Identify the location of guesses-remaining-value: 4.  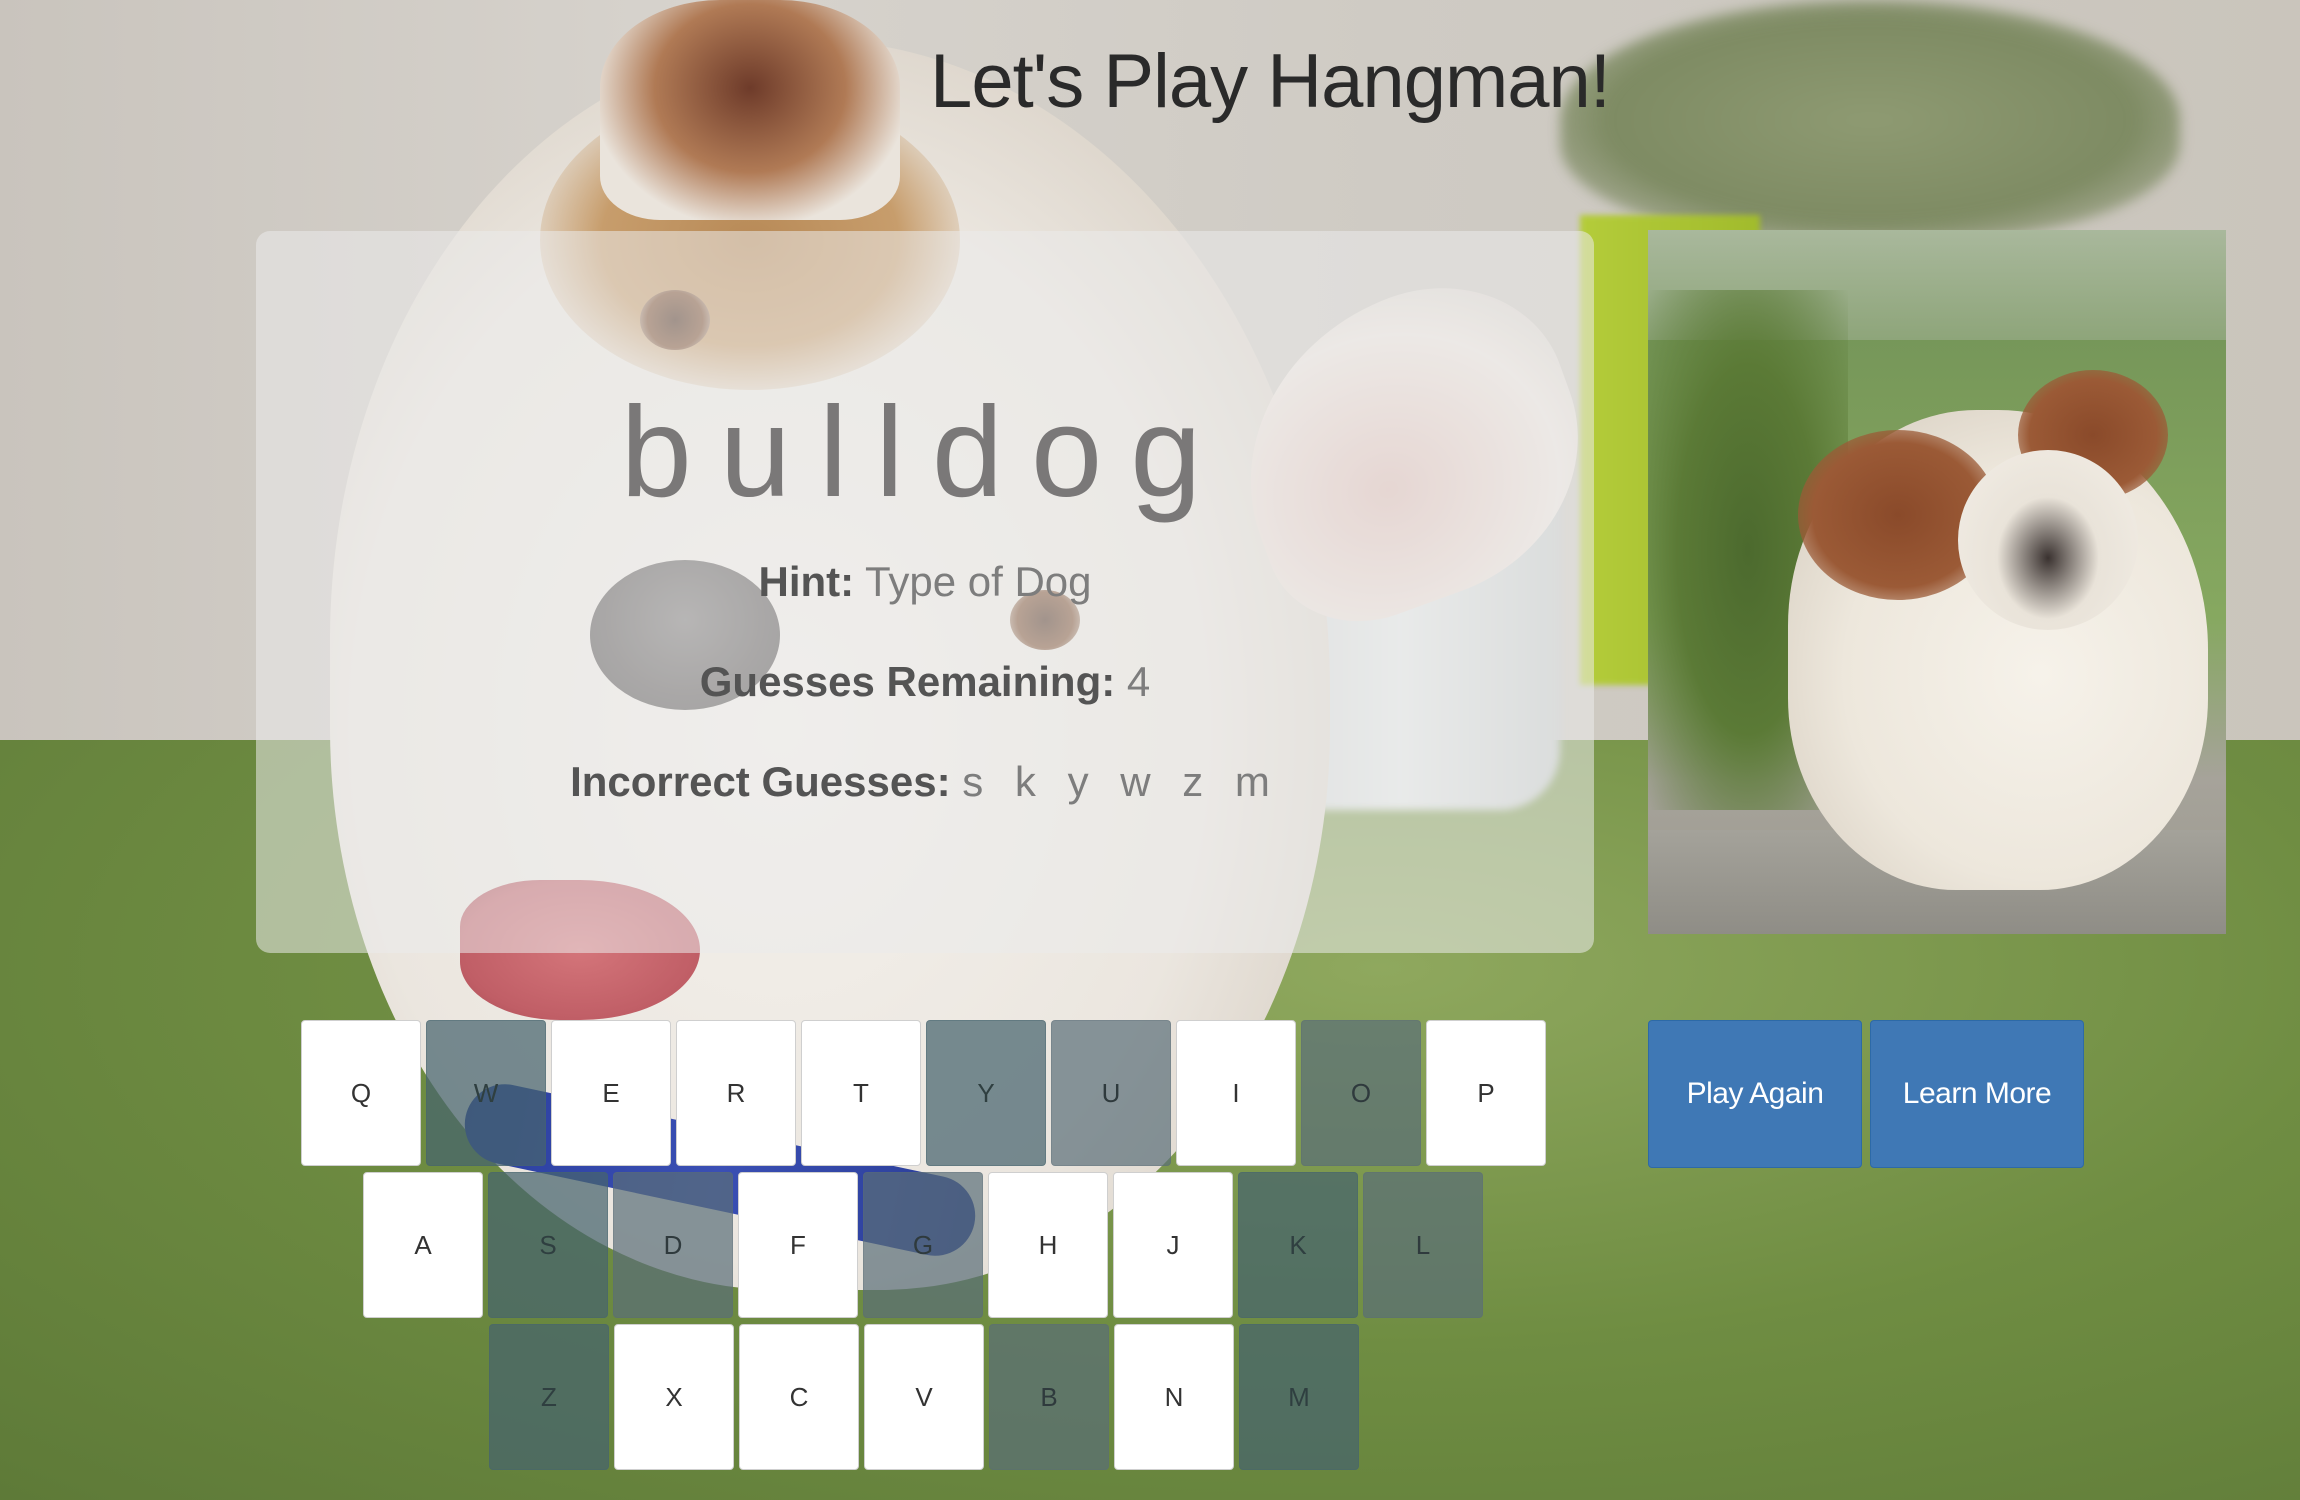
(1138, 681).